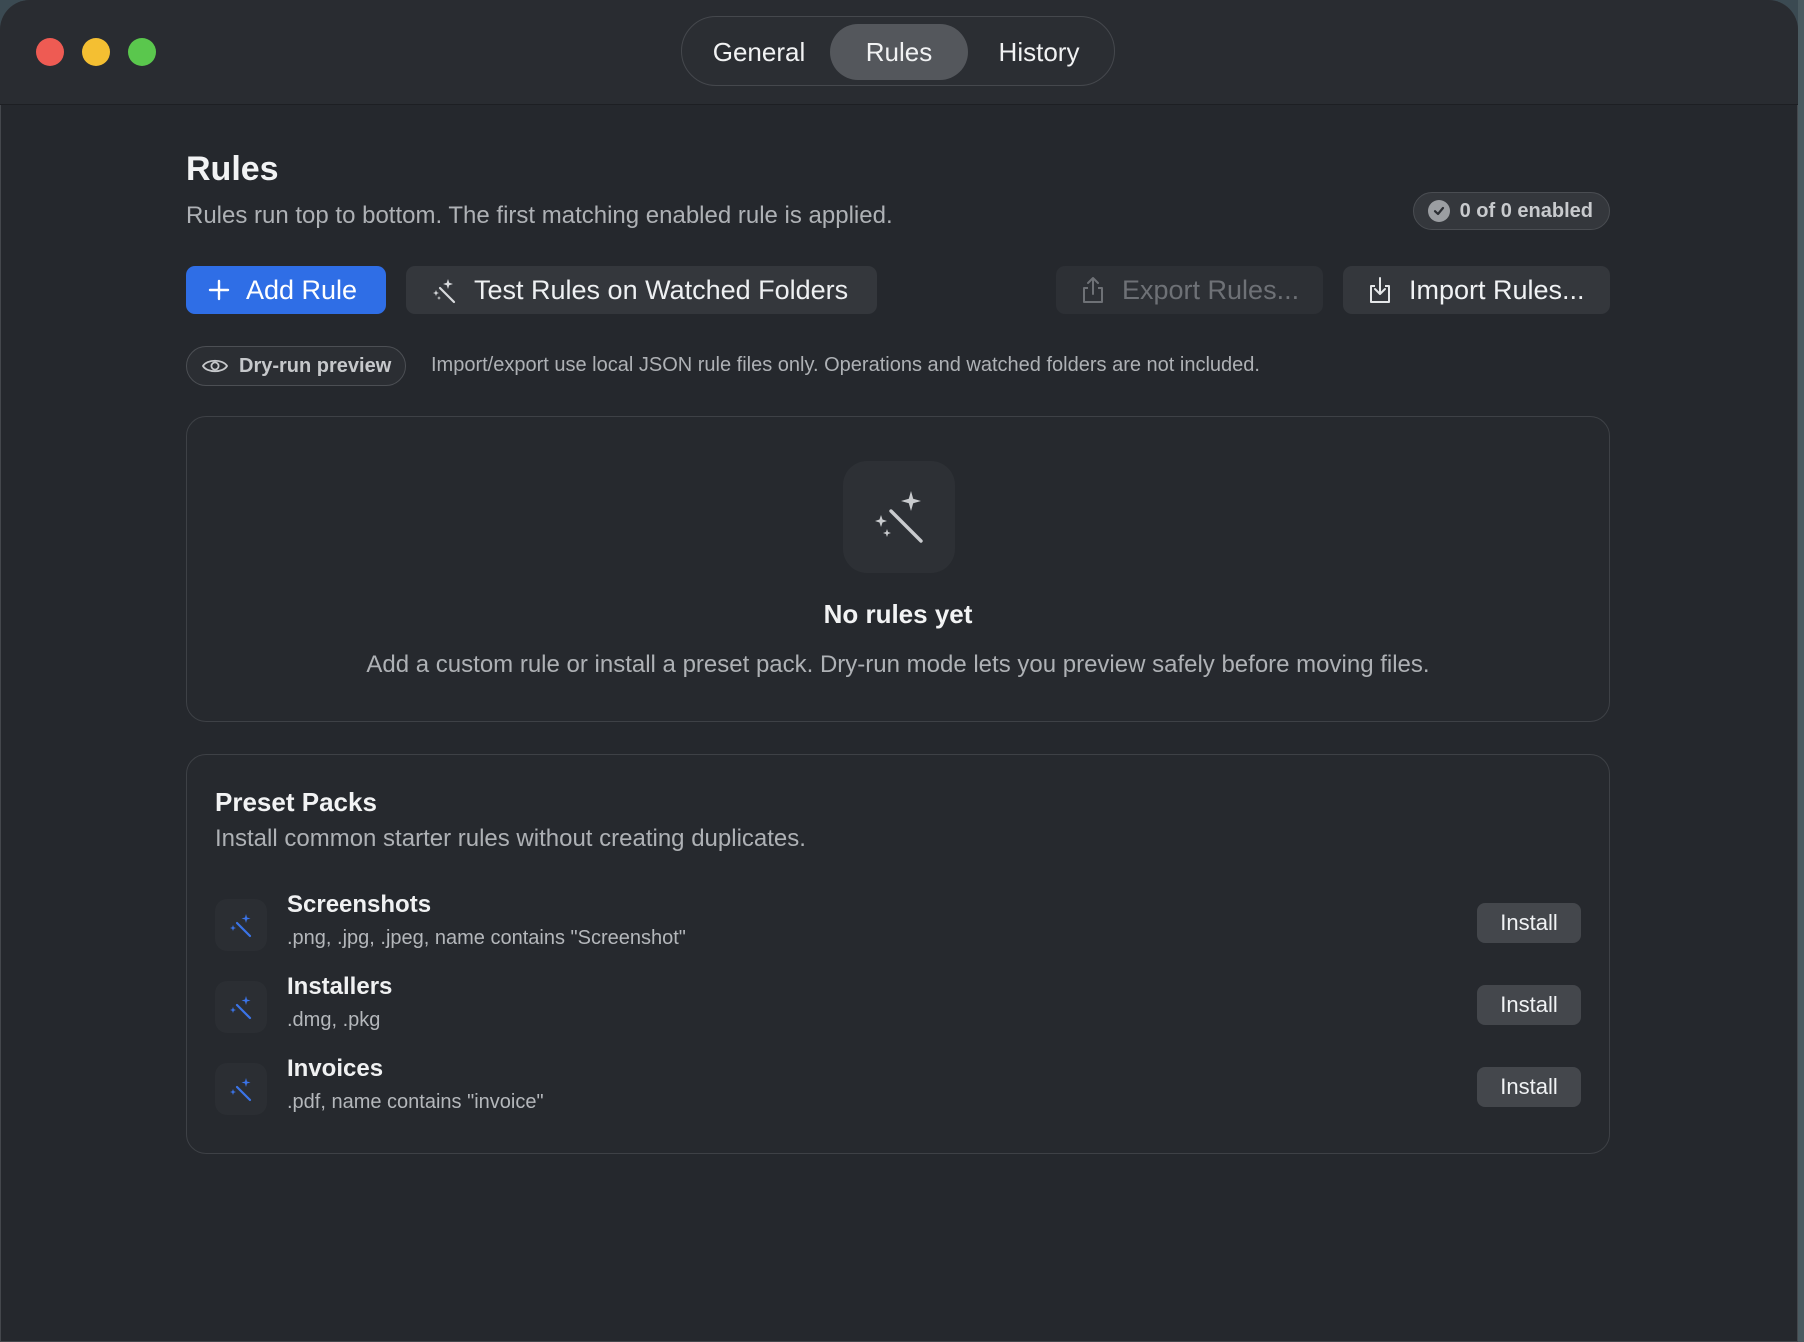 Image resolution: width=1804 pixels, height=1342 pixels. Describe the element at coordinates (898, 1009) in the screenshot. I see `preset-pack-row-installers: Installers .dmg, .pkg Install` at that location.